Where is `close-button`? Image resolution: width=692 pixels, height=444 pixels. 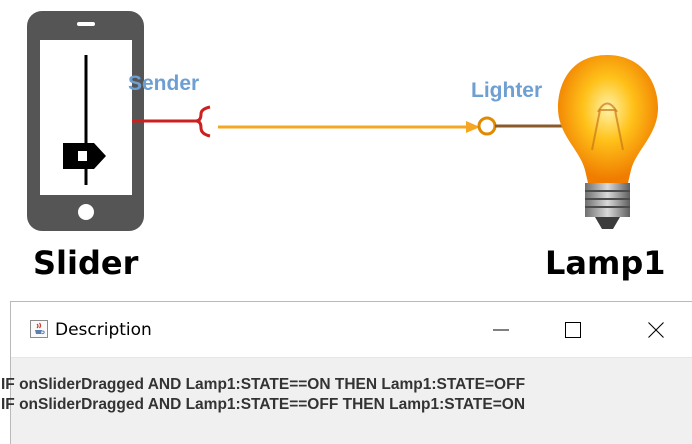
close-button is located at coordinates (656, 329).